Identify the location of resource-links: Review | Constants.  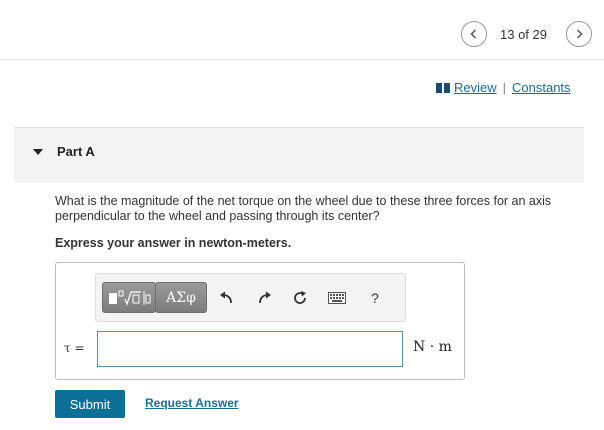
(503, 87).